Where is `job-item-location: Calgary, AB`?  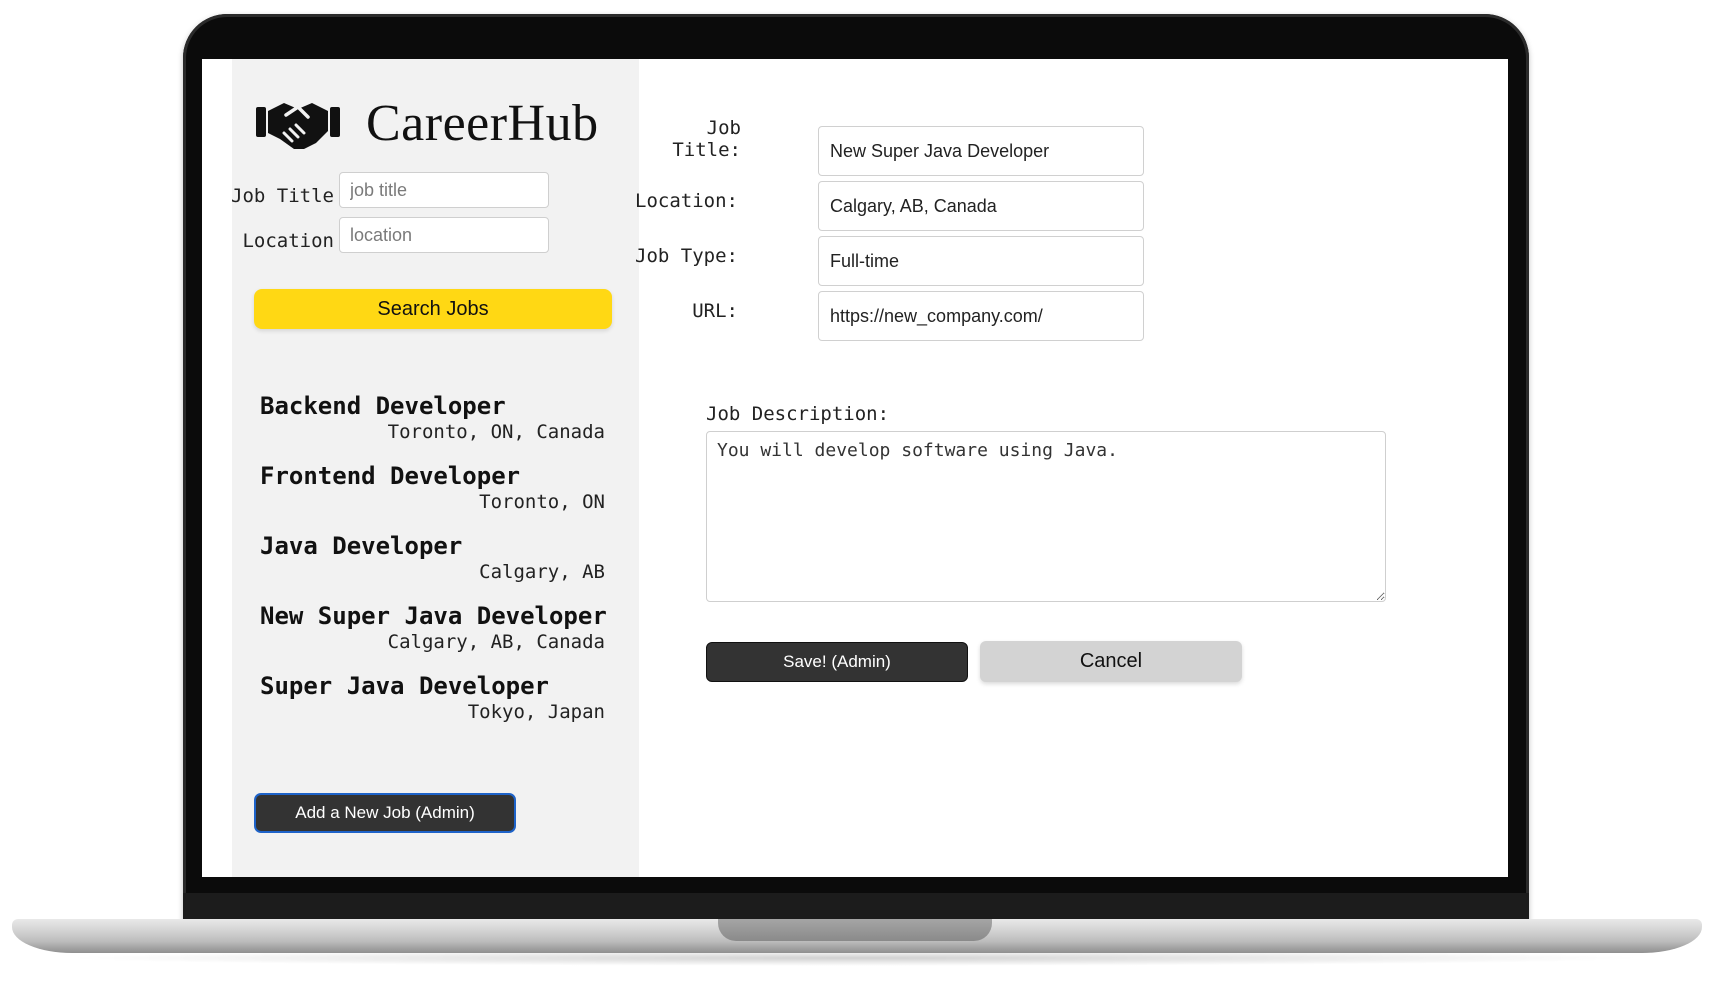 job-item-location: Calgary, AB is located at coordinates (542, 572).